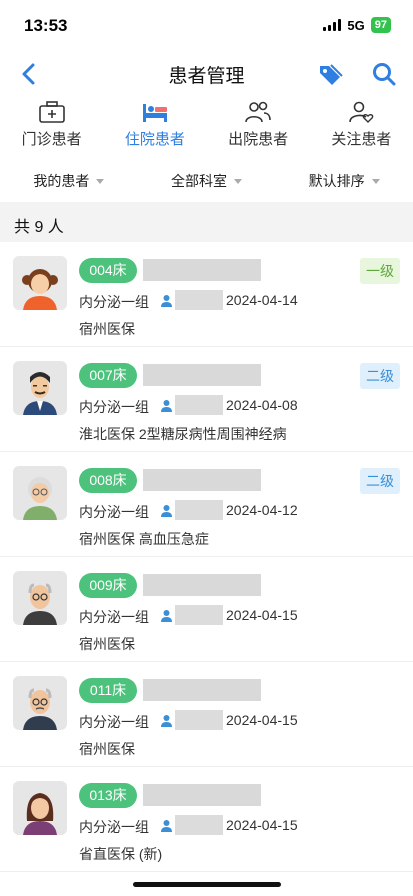  What do you see at coordinates (51, 139) in the screenshot?
I see `tab-label: 门诊患者` at bounding box center [51, 139].